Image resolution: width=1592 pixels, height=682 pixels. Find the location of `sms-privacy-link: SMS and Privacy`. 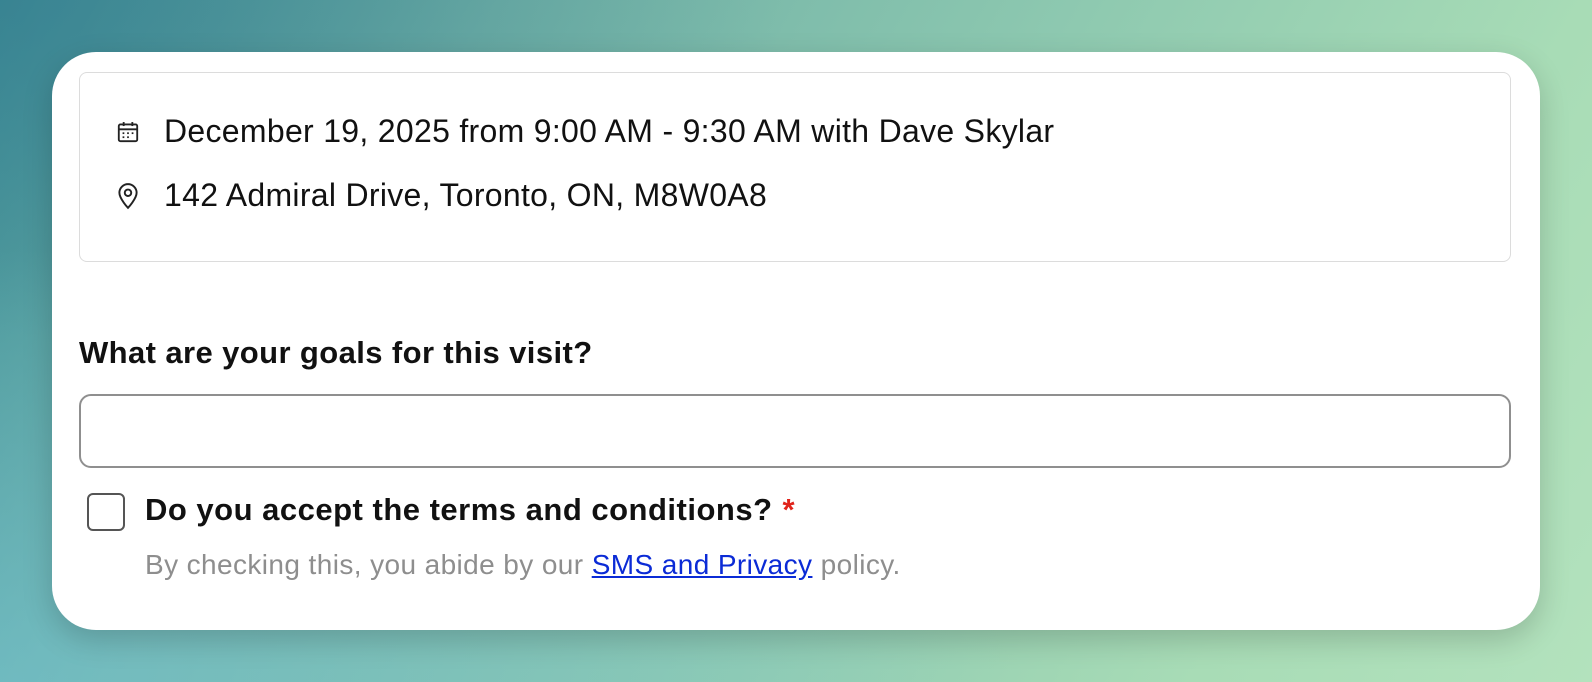

sms-privacy-link: SMS and Privacy is located at coordinates (702, 564).